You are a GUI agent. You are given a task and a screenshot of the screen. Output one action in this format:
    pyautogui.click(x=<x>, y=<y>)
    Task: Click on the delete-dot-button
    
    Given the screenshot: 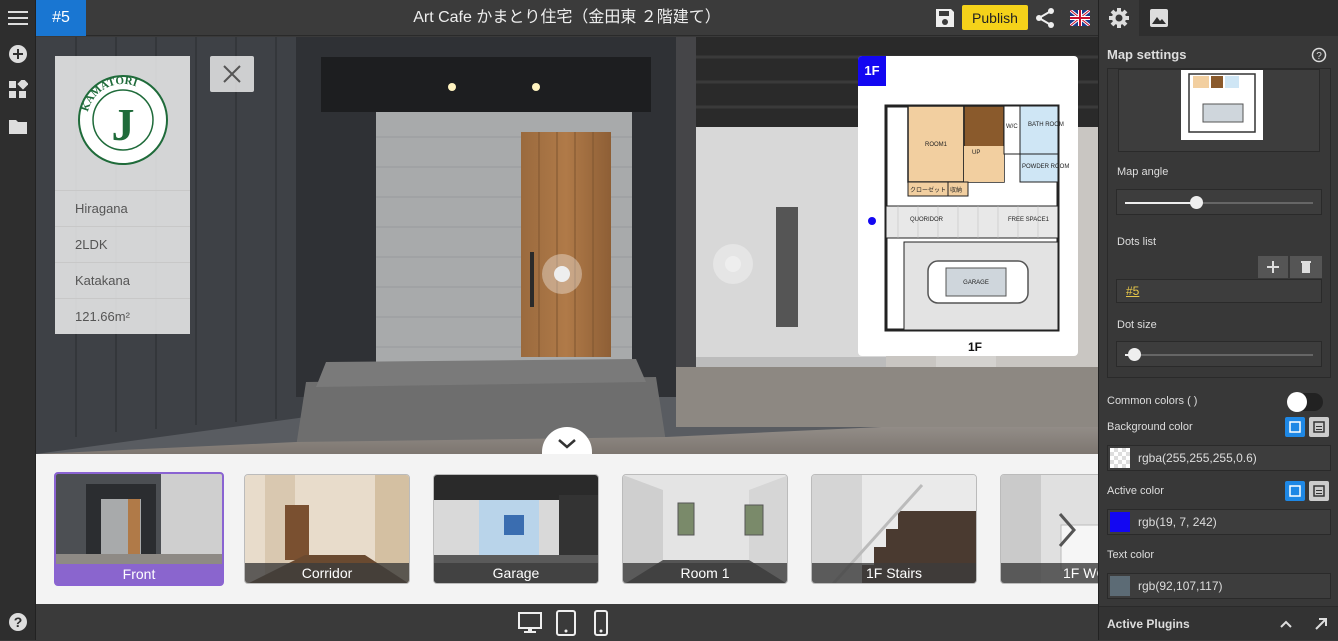 What is the action you would take?
    pyautogui.click(x=1306, y=267)
    